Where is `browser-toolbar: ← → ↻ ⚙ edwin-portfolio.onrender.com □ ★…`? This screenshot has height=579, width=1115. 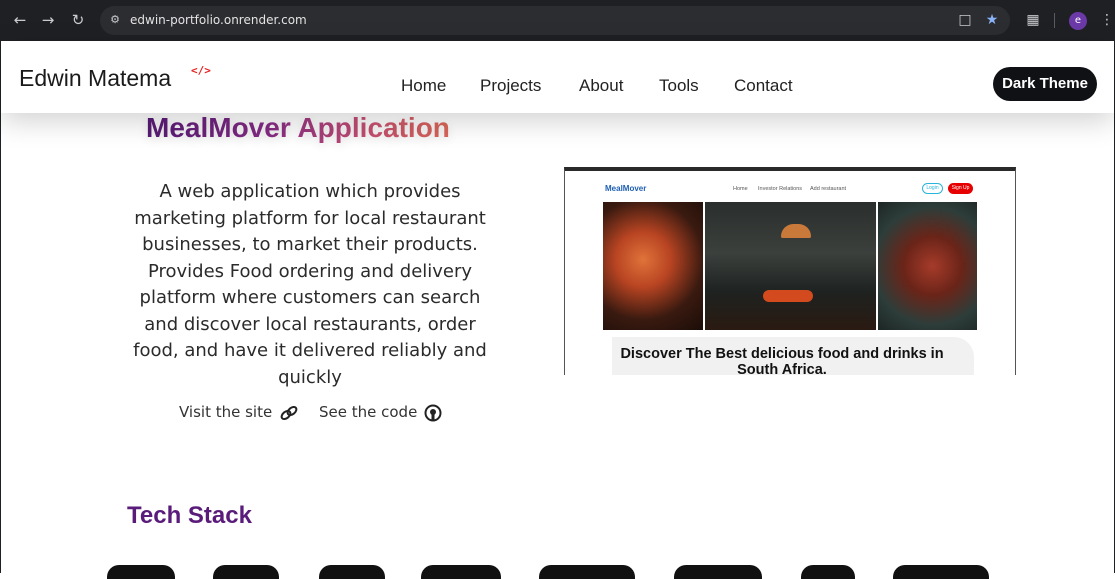
browser-toolbar: ← → ↻ ⚙ edwin-portfolio.onrender.com □ ★… is located at coordinates (557, 20).